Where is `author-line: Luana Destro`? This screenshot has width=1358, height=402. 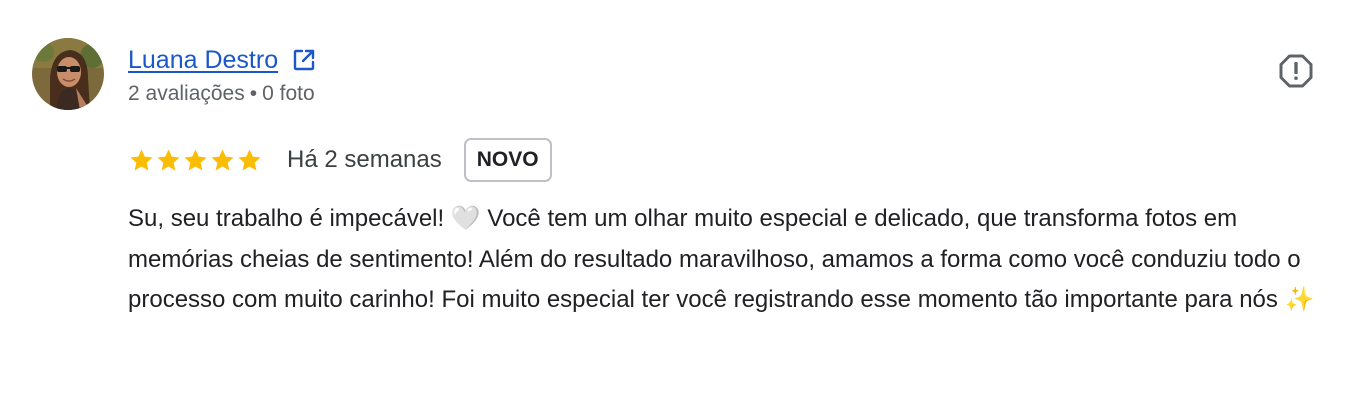
author-line: Luana Destro is located at coordinates (222, 60).